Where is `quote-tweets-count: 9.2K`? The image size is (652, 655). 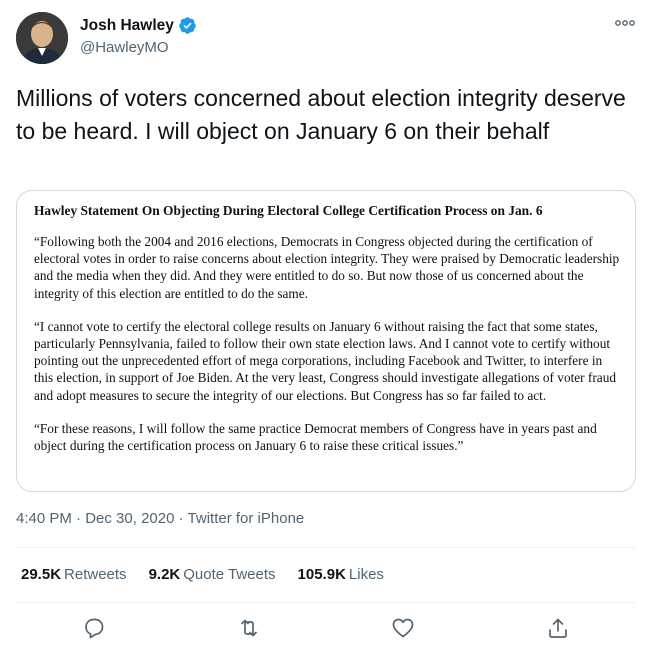
quote-tweets-count: 9.2K is located at coordinates (164, 574).